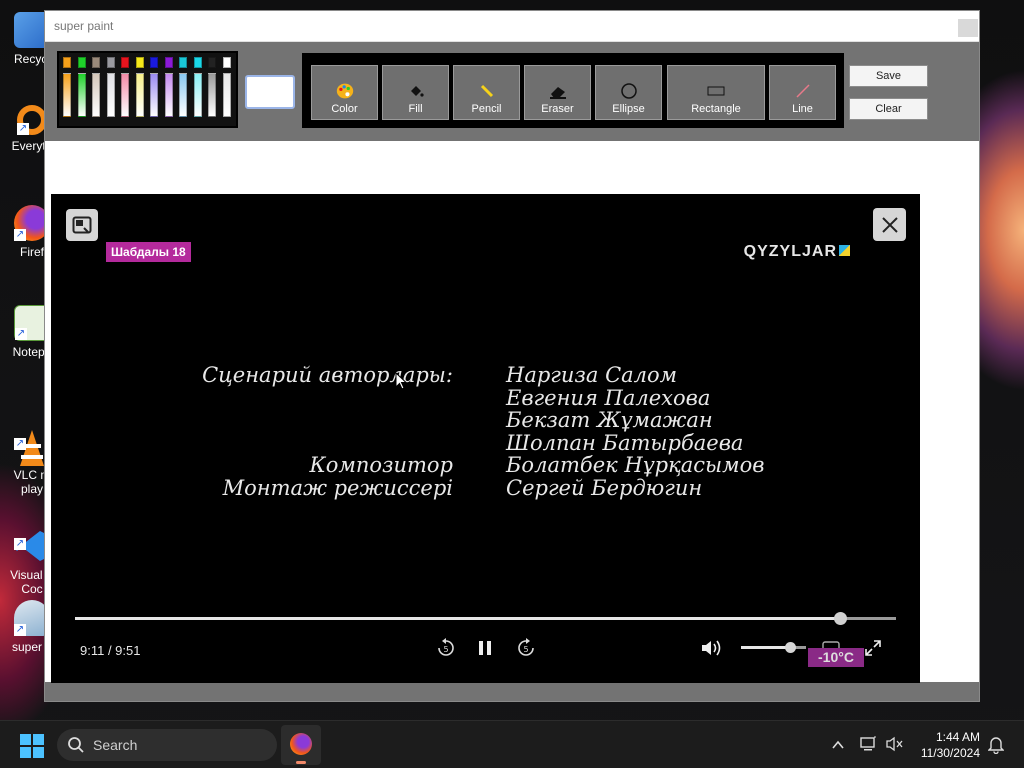 The height and width of the screenshot is (768, 1024). I want to click on svg-text: 5, so click(525, 649).